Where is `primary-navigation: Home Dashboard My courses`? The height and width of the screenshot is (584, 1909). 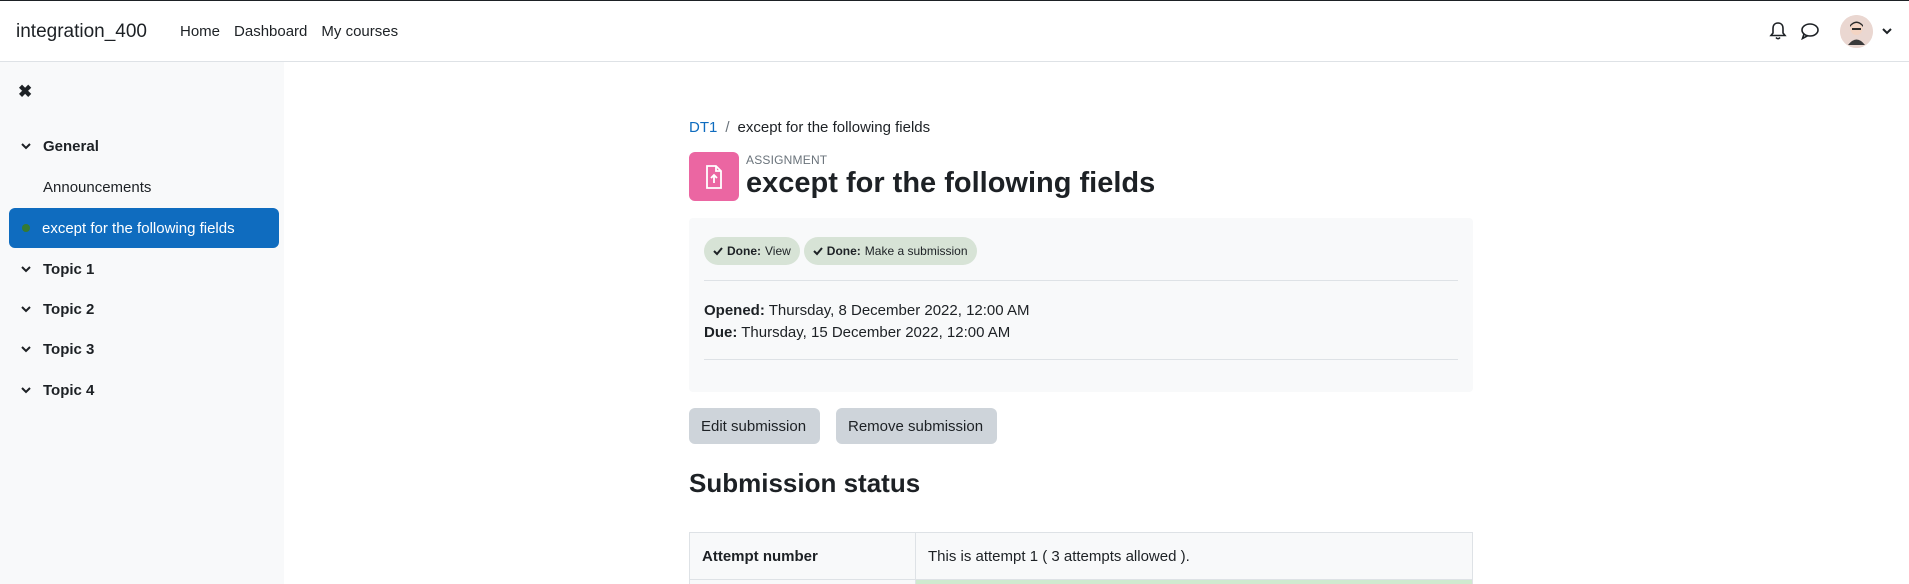
primary-navigation: Home Dashboard My courses is located at coordinates (289, 31).